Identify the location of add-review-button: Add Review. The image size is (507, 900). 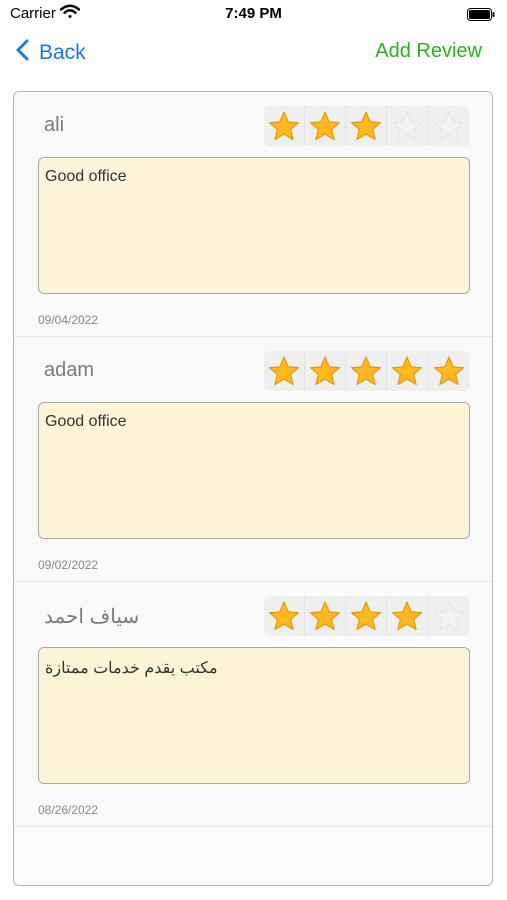
(428, 51).